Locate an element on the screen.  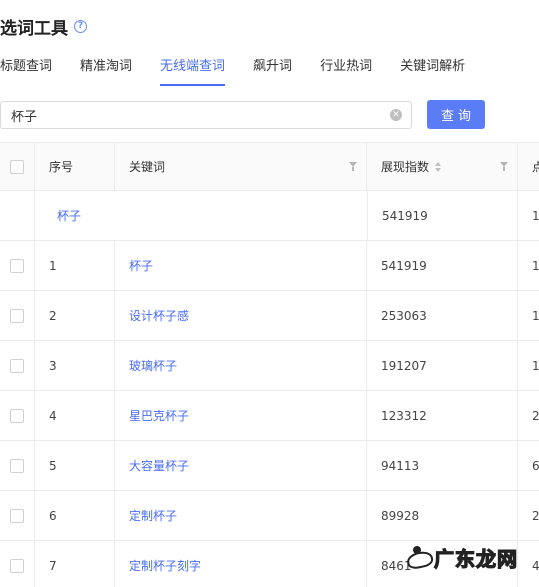
row-keyword: 大容量杯子 is located at coordinates (241, 465).